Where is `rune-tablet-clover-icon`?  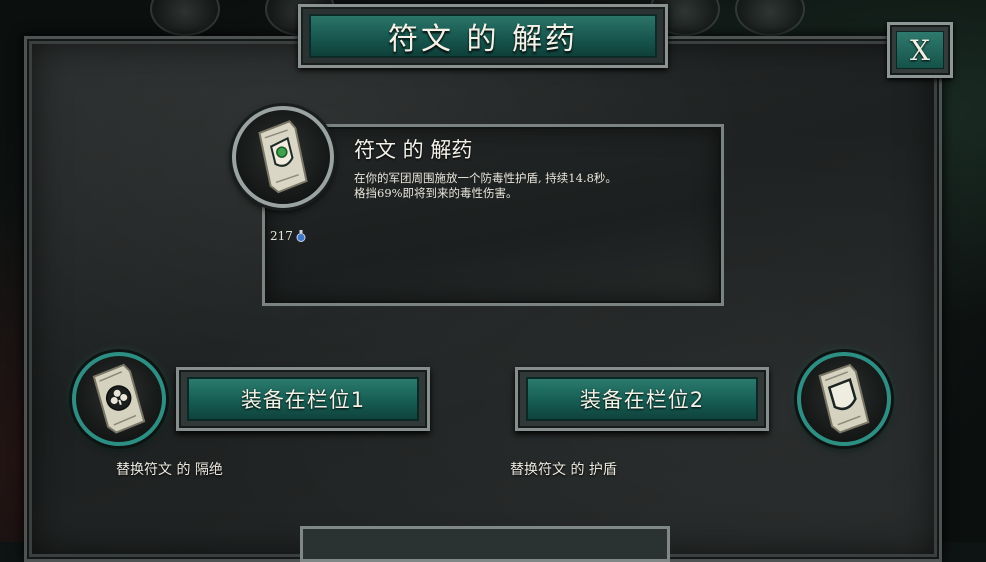 rune-tablet-clover-icon is located at coordinates (119, 399).